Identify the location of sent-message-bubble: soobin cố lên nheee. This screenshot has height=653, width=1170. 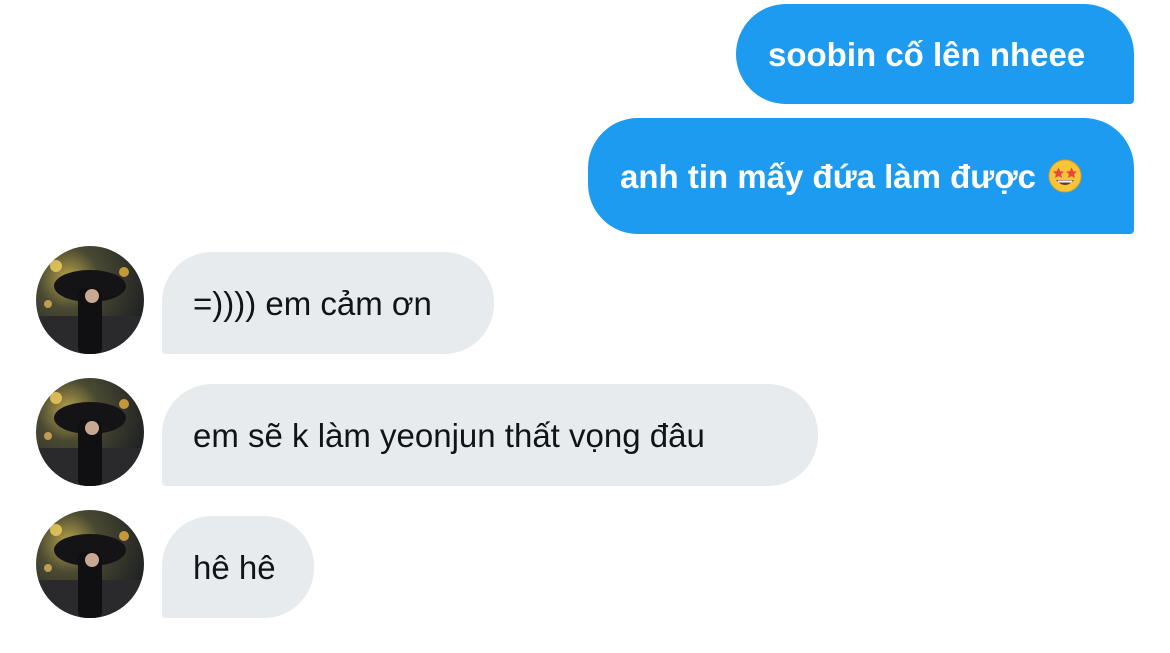
(935, 54).